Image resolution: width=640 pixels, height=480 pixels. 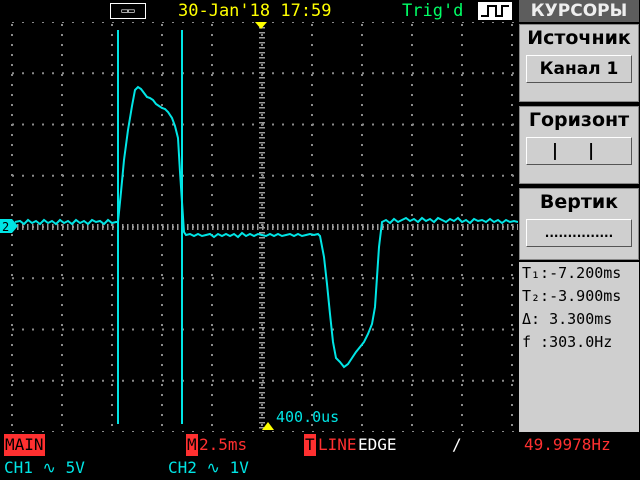 I want to click on menu-title: КУРСОРЫ, so click(x=579, y=11).